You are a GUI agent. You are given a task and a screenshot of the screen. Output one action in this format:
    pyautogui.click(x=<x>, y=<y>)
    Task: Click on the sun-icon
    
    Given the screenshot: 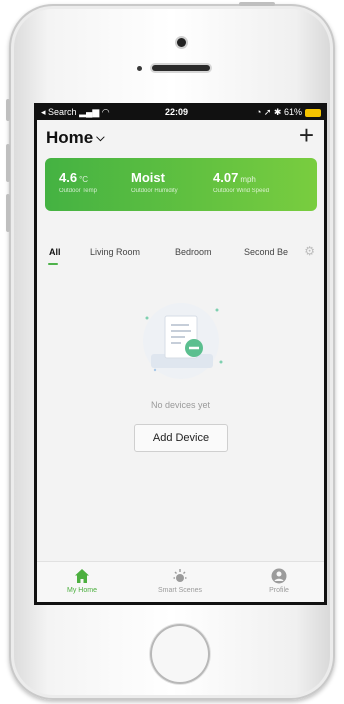 What is the action you would take?
    pyautogui.click(x=180, y=575)
    